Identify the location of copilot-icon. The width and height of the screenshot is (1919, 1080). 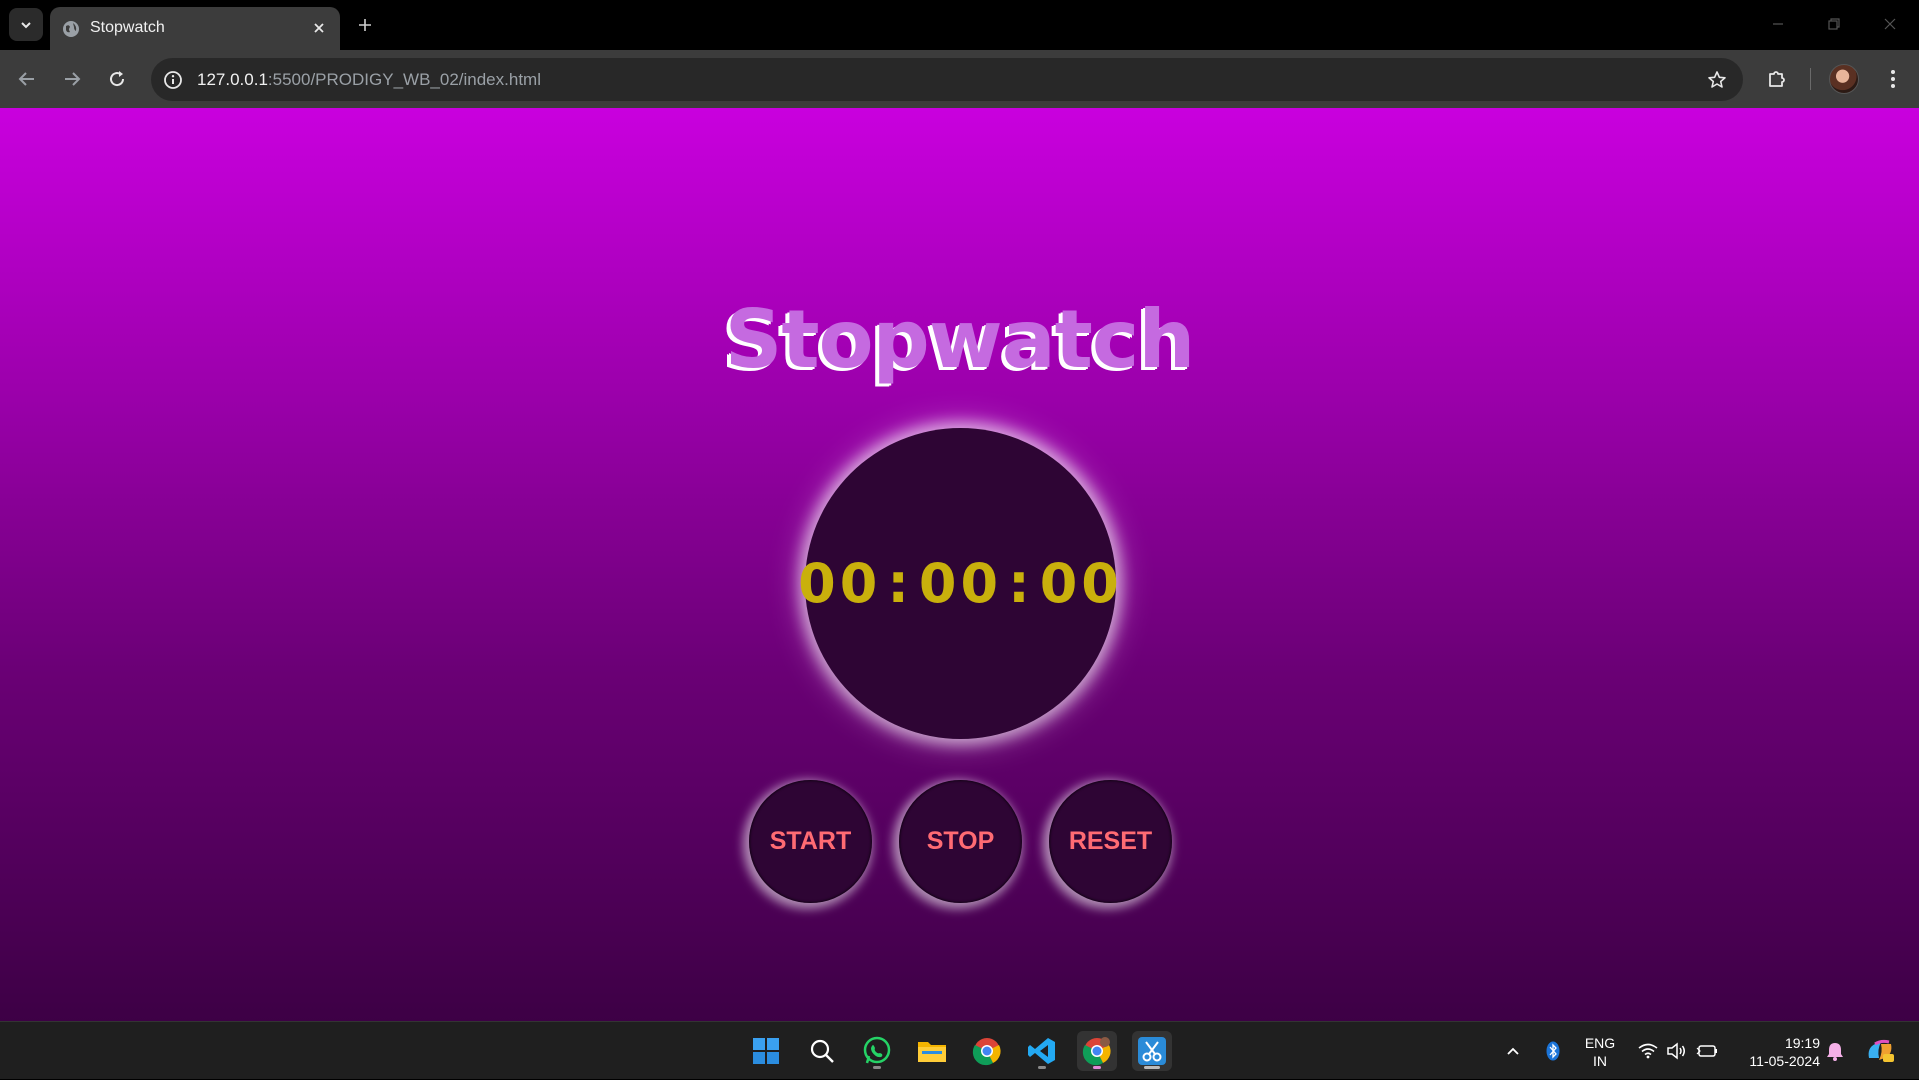
(1881, 1050).